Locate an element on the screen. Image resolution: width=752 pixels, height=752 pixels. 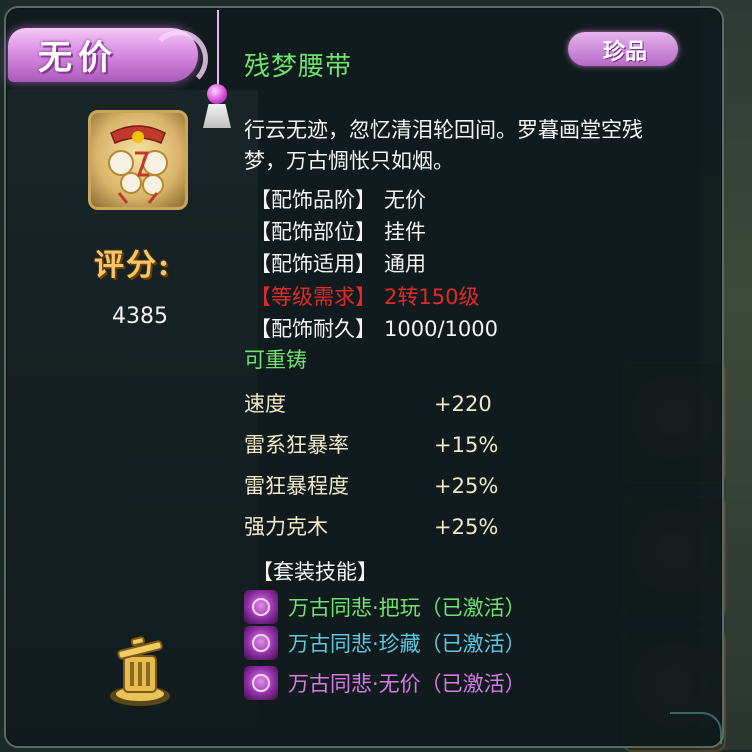
item-description: 行云无迹，忽忆清泪轮回间。罗暮画堂空残梦，万古惆怅只如烟。 is located at coordinates (443, 145).